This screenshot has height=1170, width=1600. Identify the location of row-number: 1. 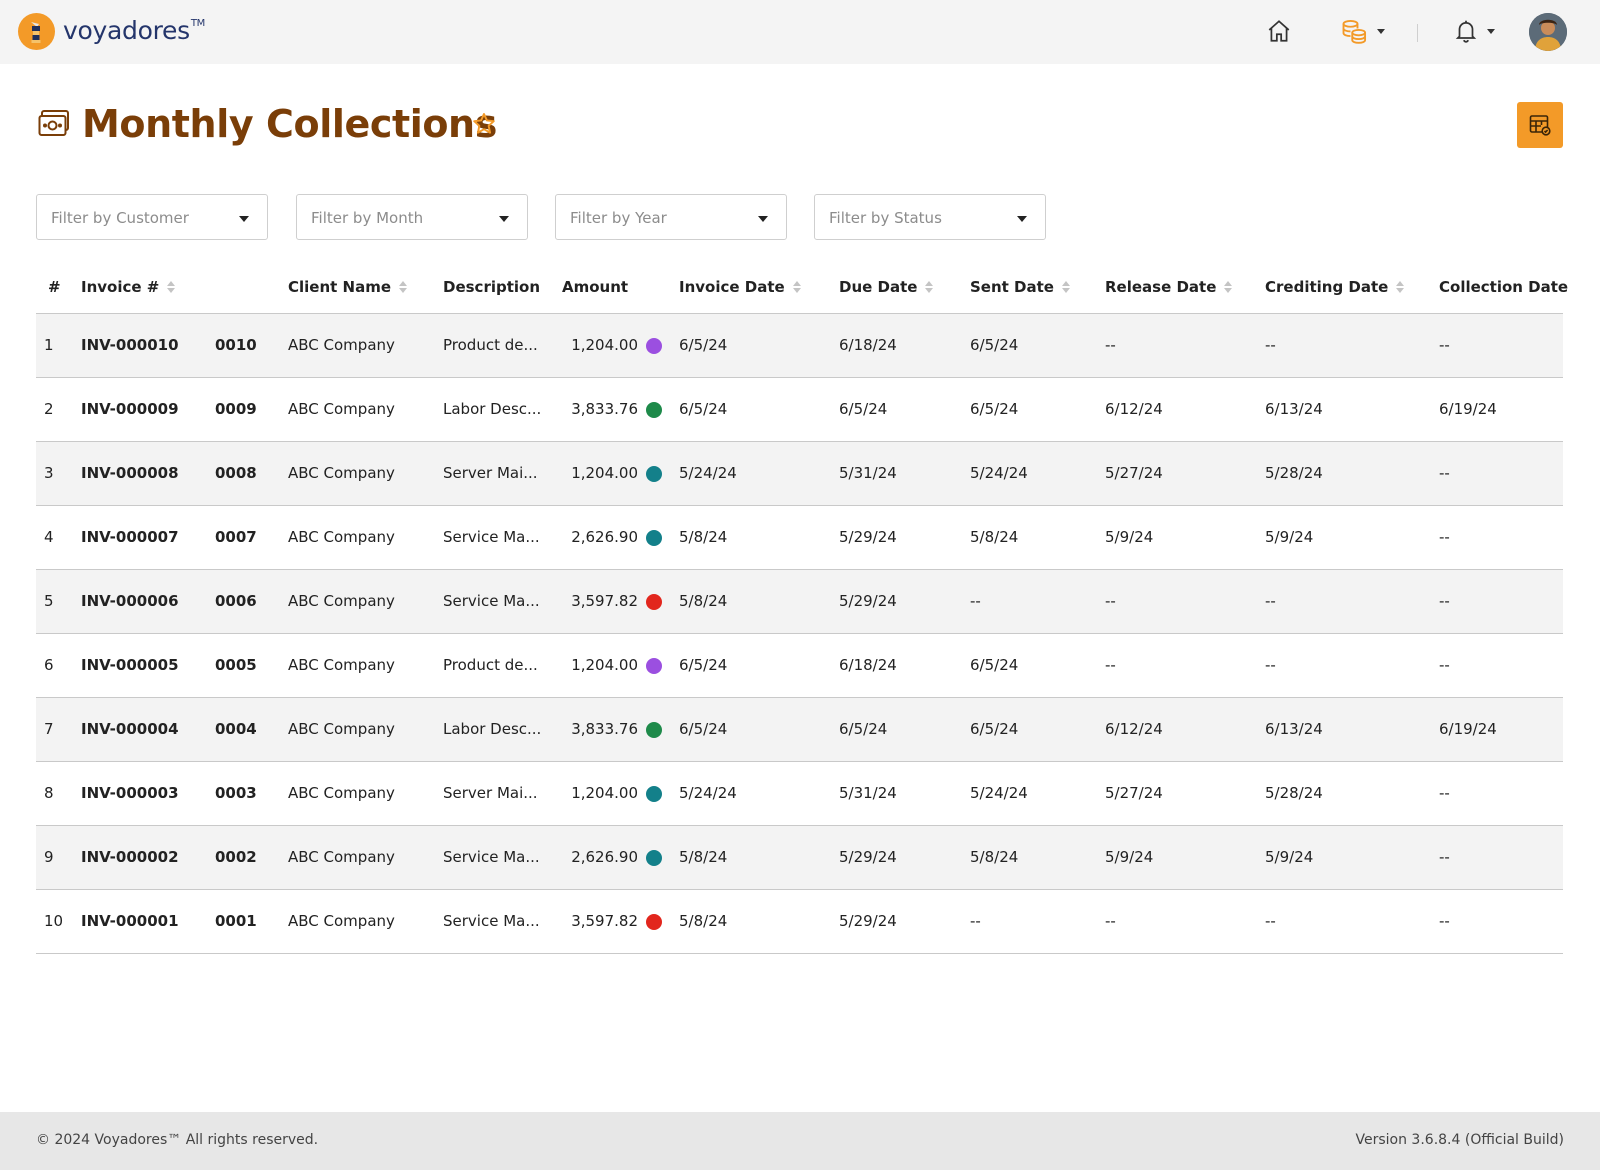
(49, 345).